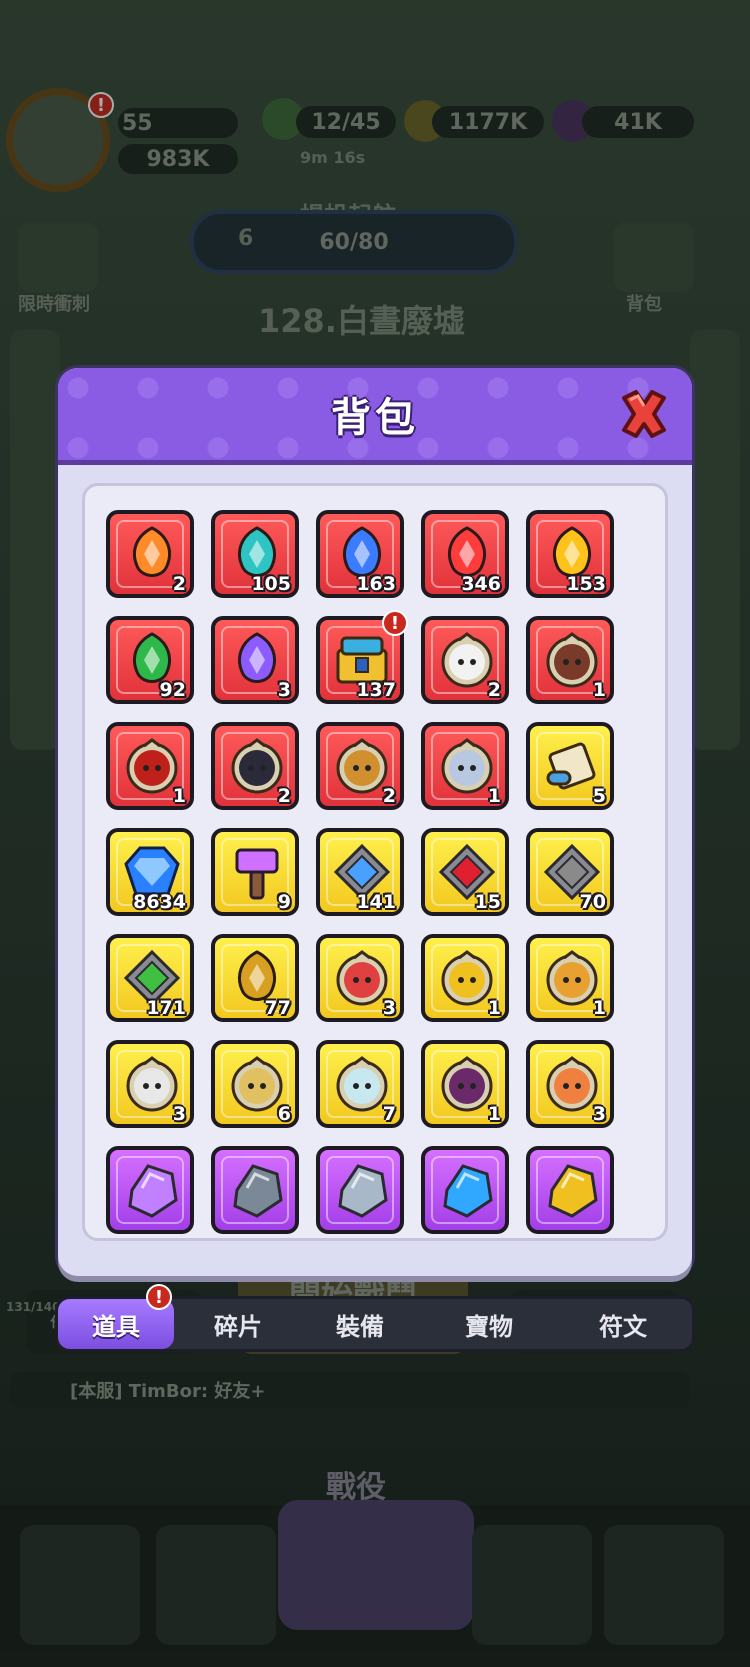  What do you see at coordinates (350, 1390) in the screenshot?
I see `chat-bar: [本服] TimBor: 好友+` at bounding box center [350, 1390].